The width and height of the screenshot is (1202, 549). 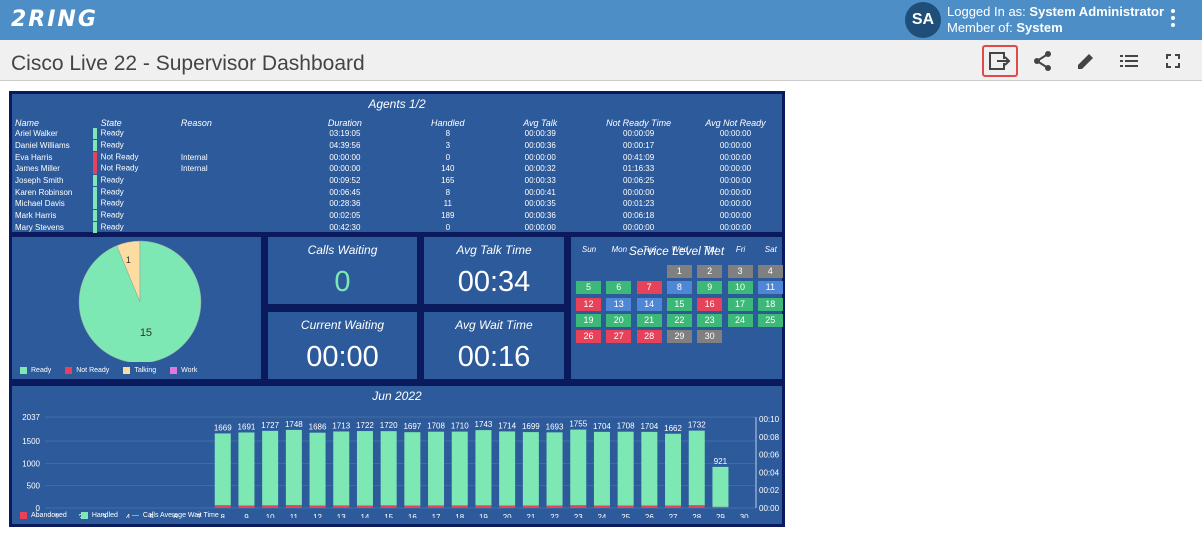 What do you see at coordinates (679, 288) in the screenshot?
I see `calendar-day: 8` at bounding box center [679, 288].